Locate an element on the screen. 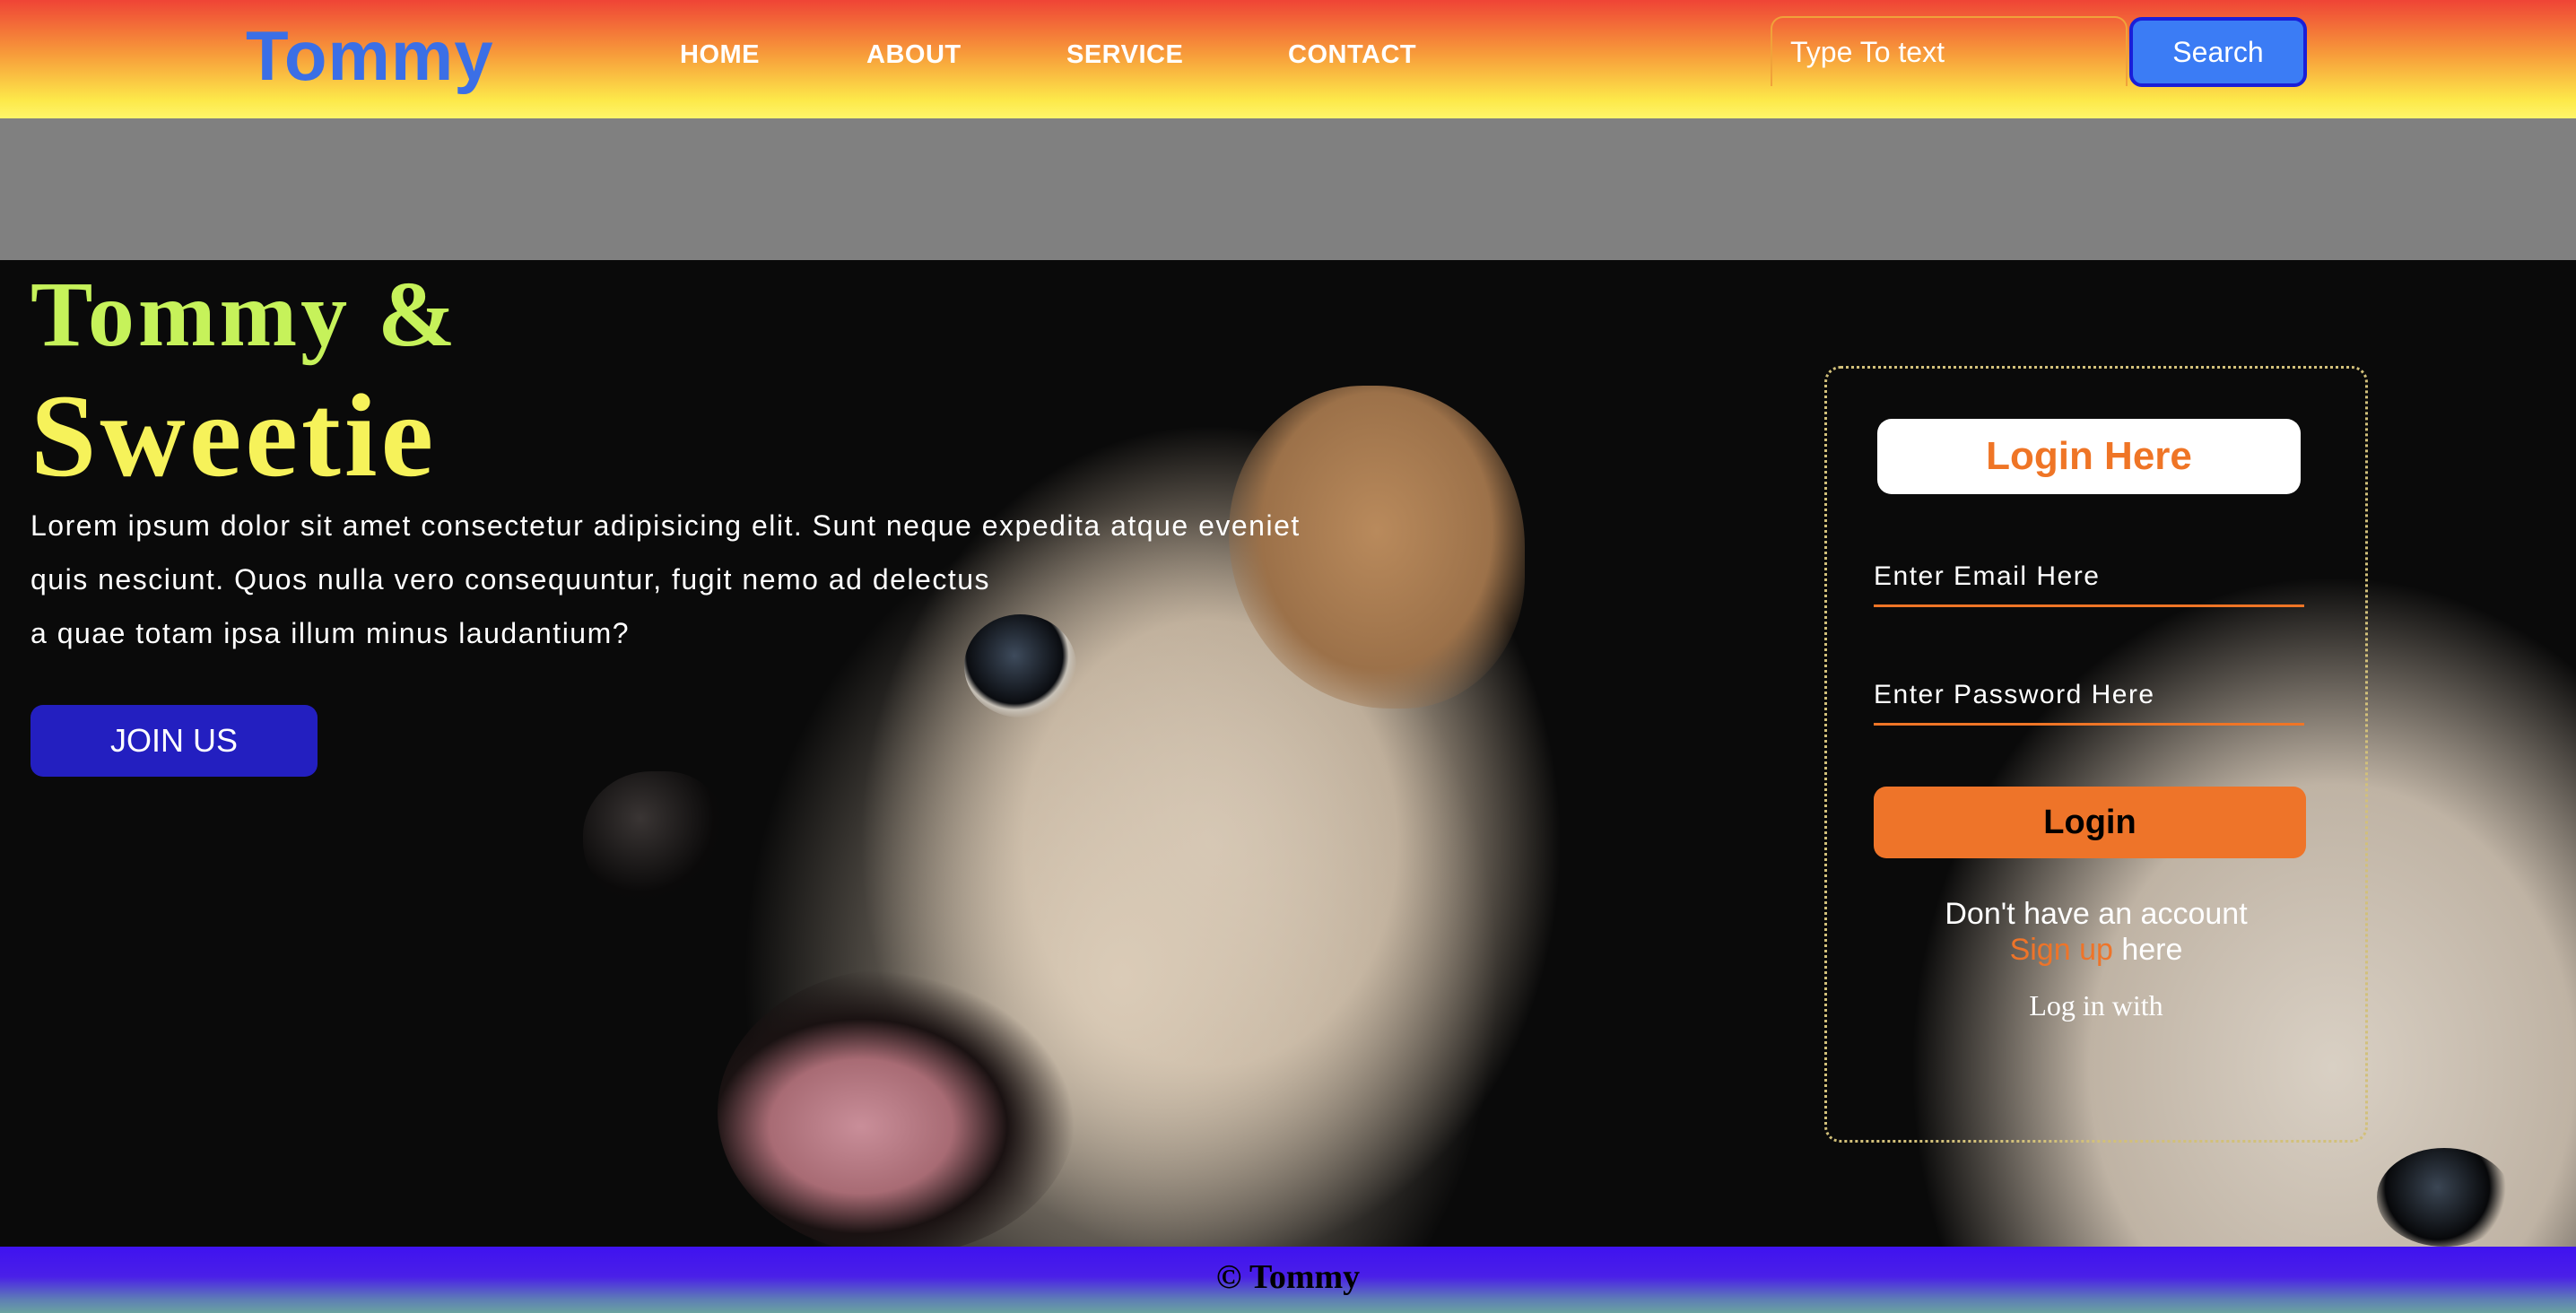 The width and height of the screenshot is (2576, 1313). second-dog-eye-shape is located at coordinates (2444, 1197).